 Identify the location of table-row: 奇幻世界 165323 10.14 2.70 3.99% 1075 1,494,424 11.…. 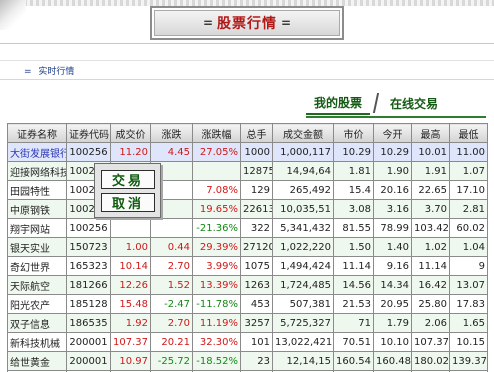
(247, 266).